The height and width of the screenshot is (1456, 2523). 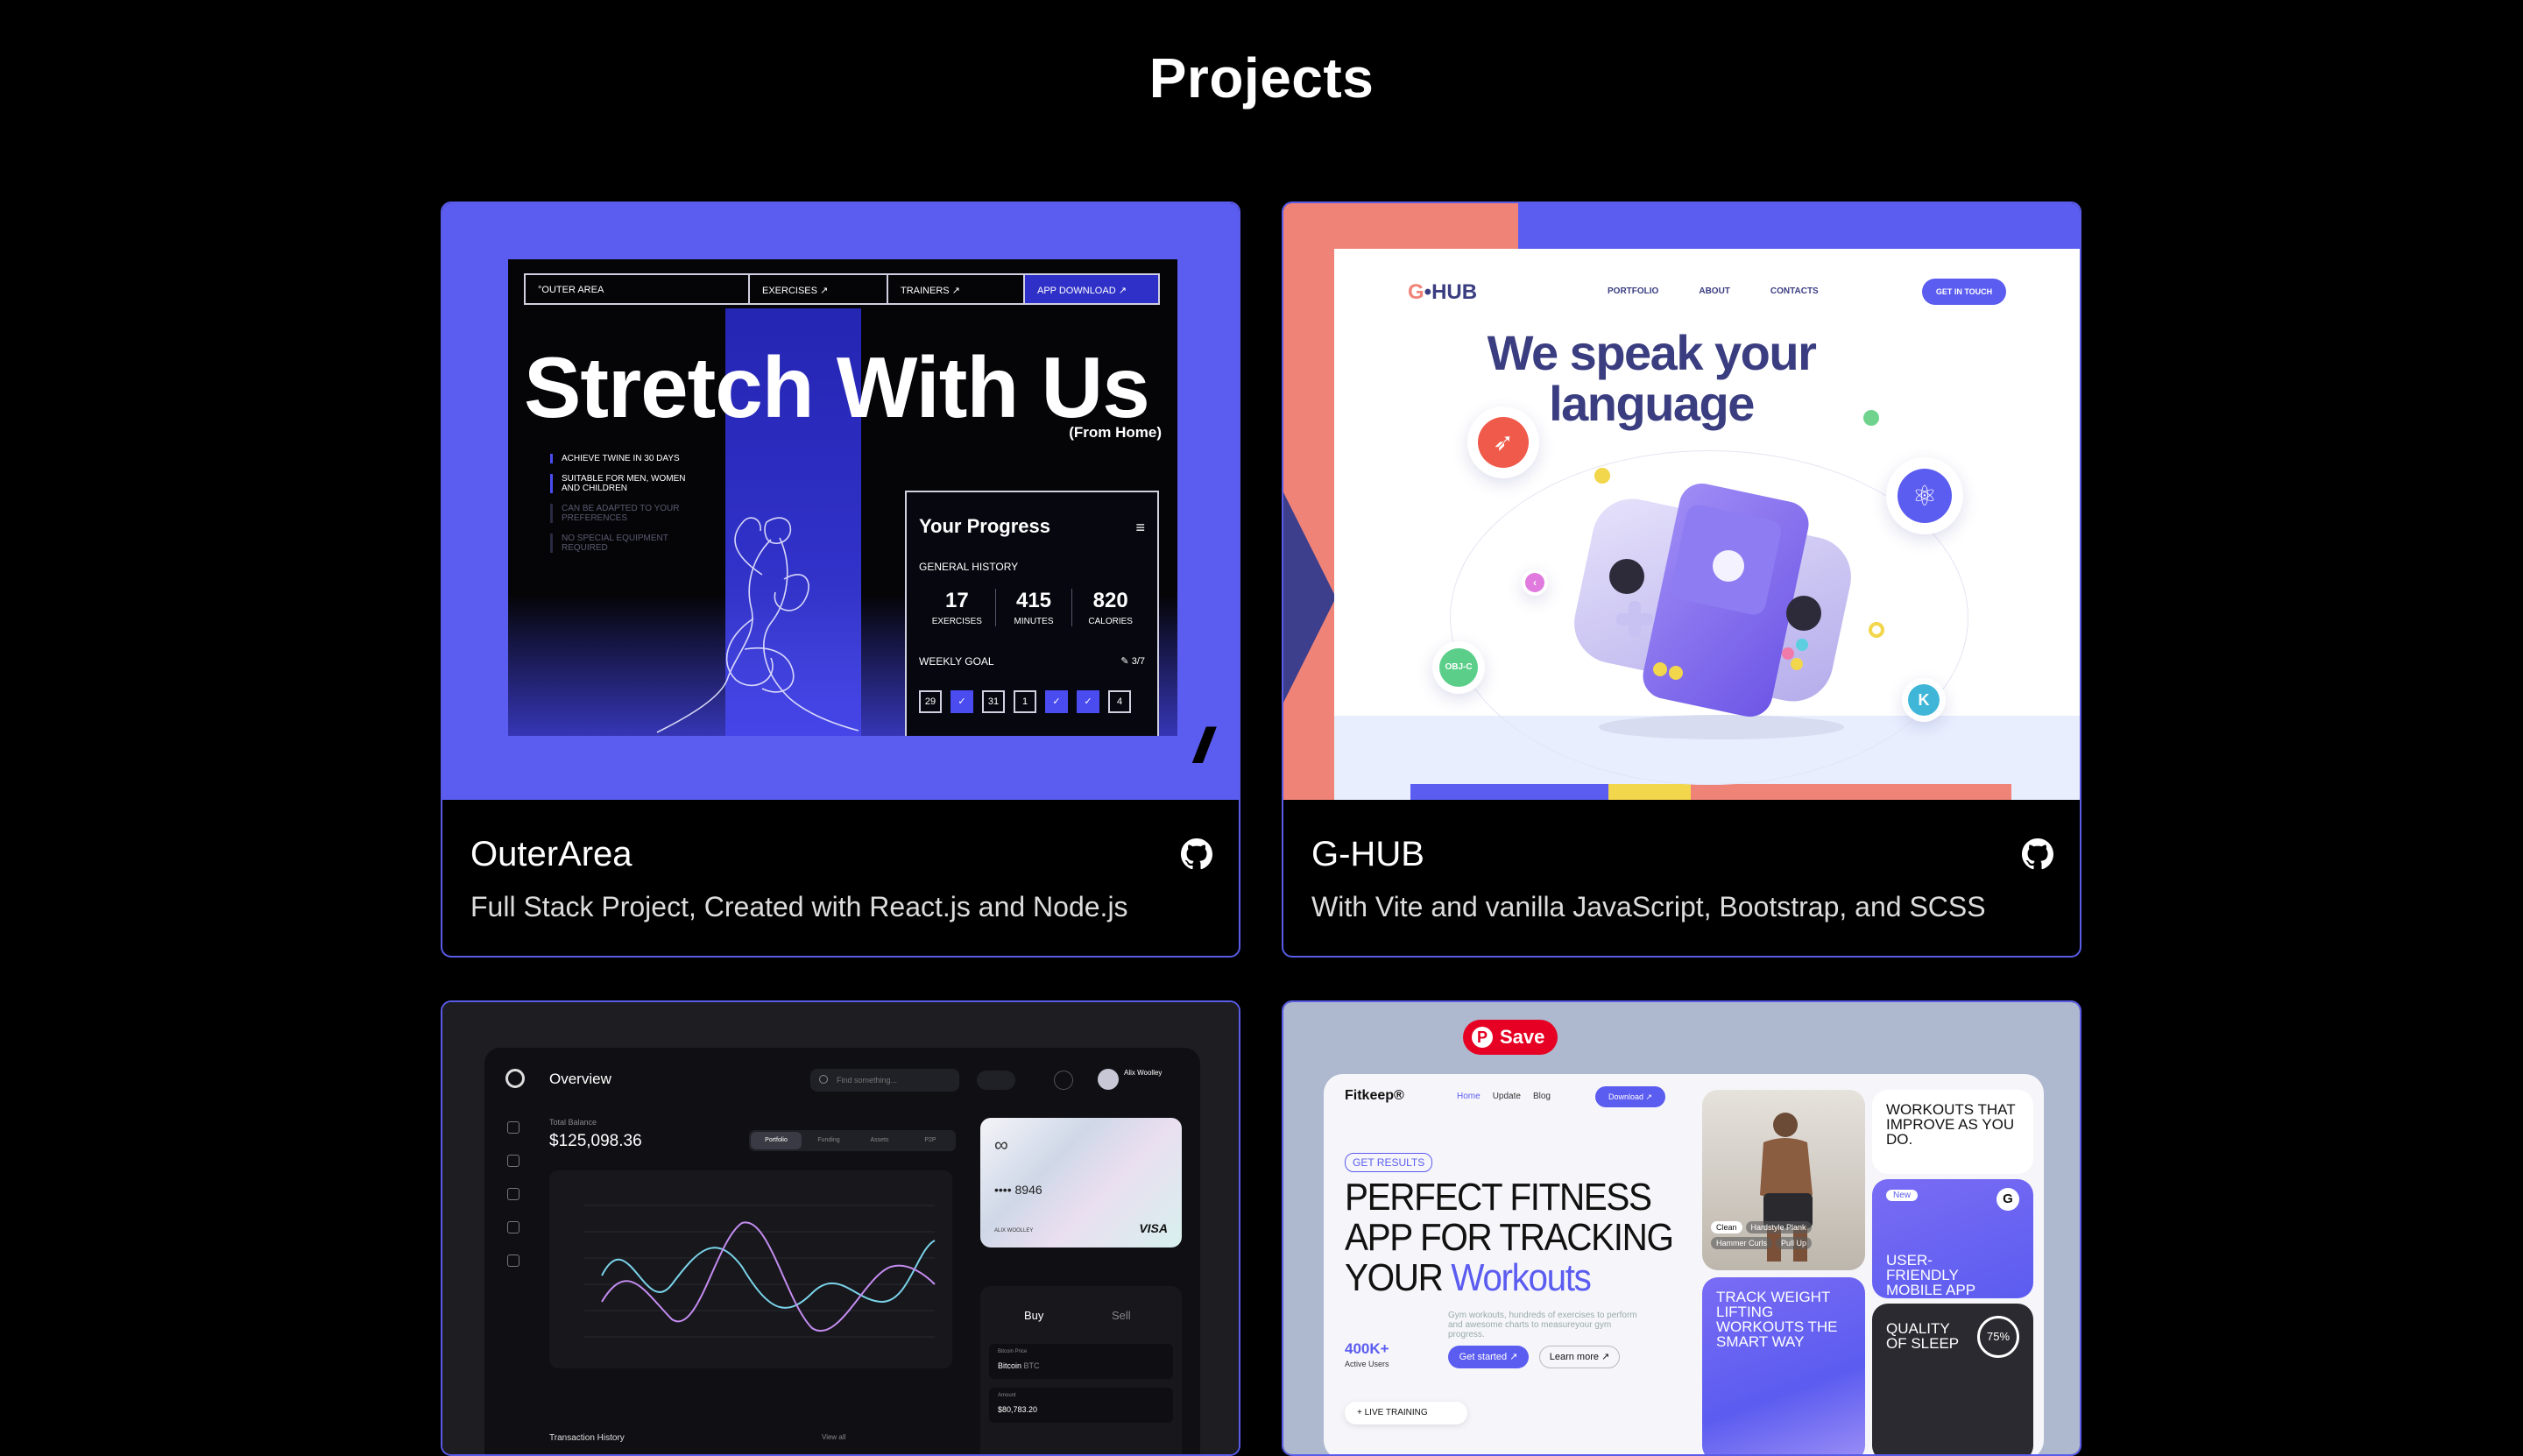 What do you see at coordinates (957, 661) in the screenshot?
I see `weekly-goal-label: WEEKLY GOAL` at bounding box center [957, 661].